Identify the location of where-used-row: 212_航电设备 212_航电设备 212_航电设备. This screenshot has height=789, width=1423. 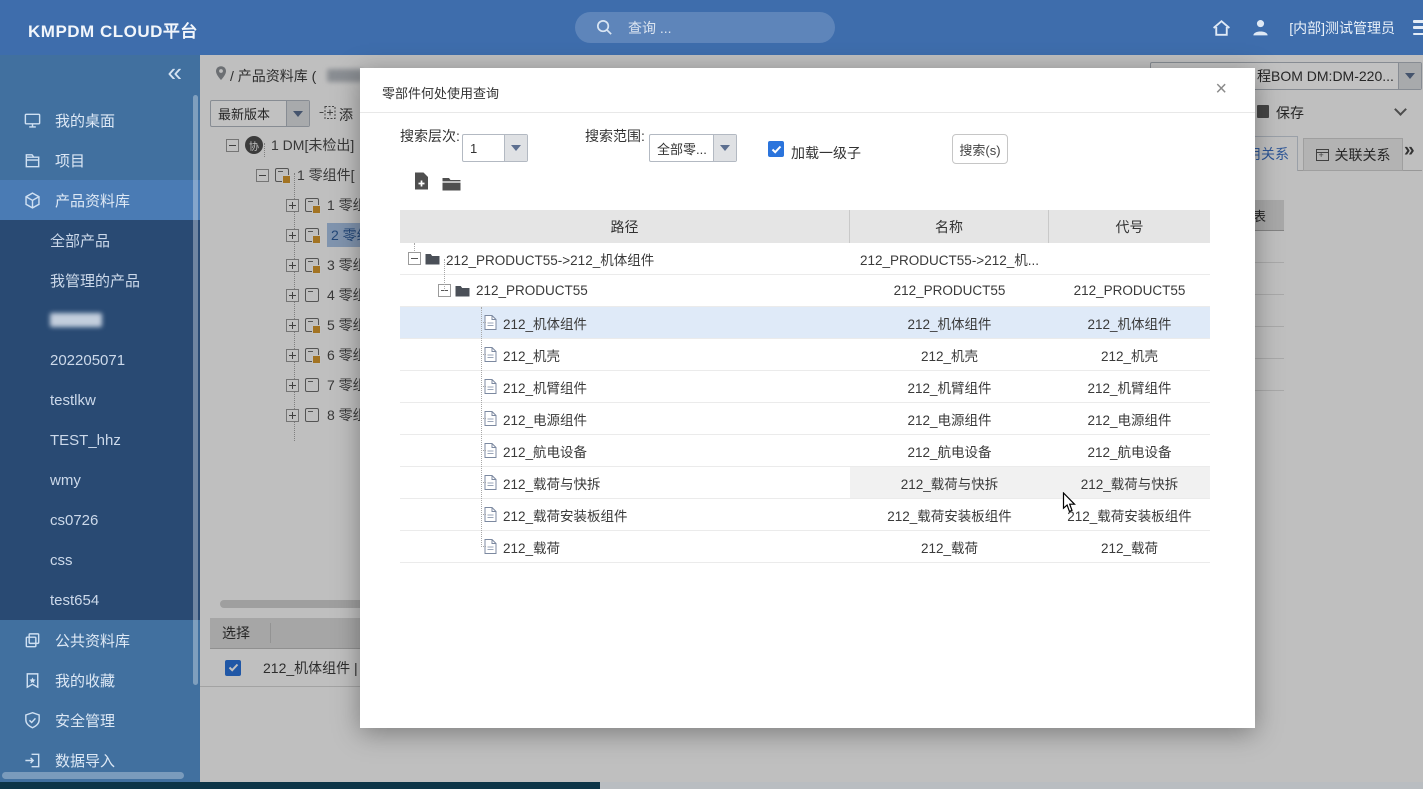
(805, 451).